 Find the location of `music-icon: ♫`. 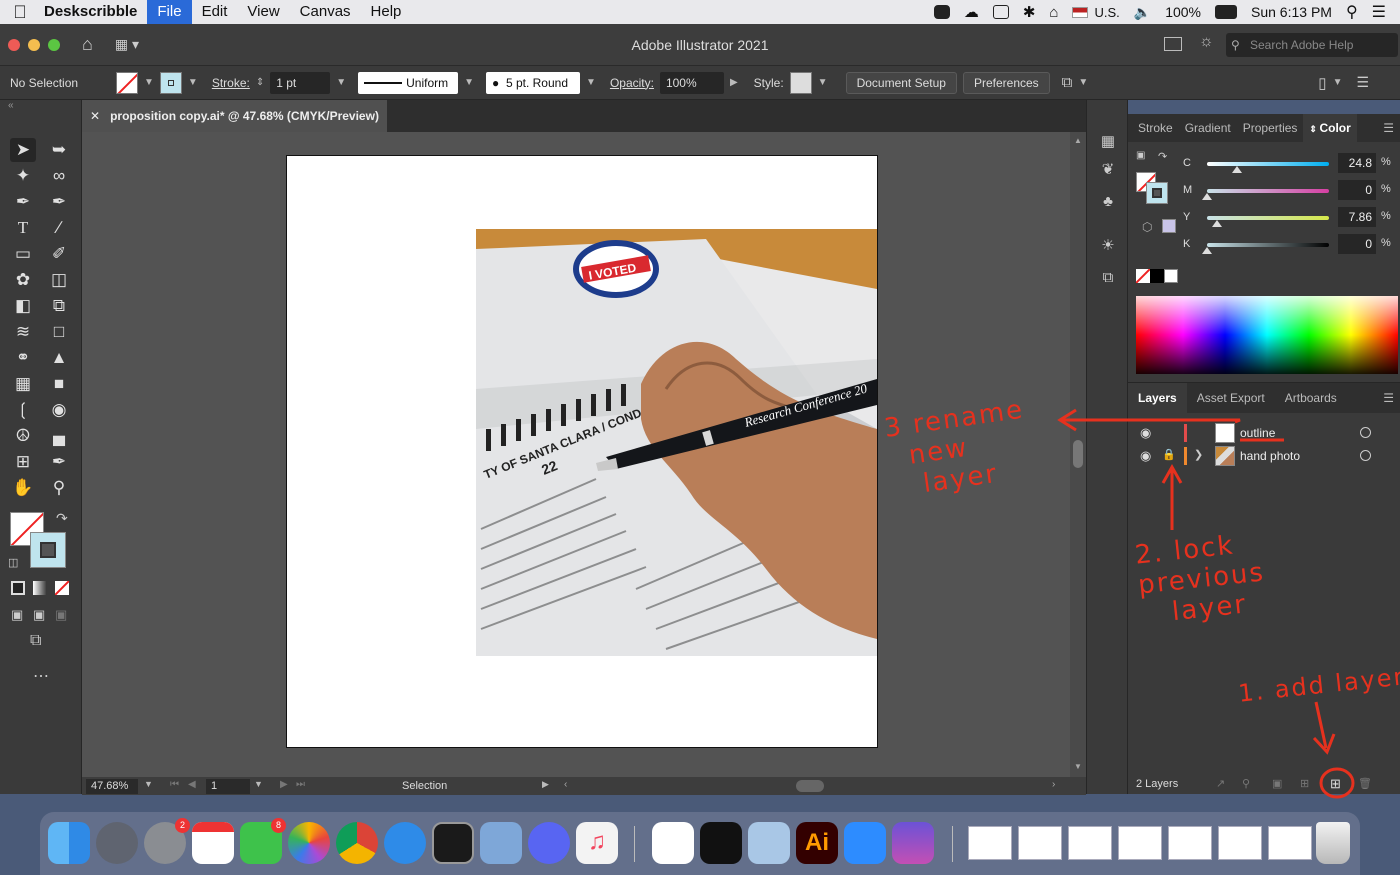

music-icon: ♫ is located at coordinates (597, 843).